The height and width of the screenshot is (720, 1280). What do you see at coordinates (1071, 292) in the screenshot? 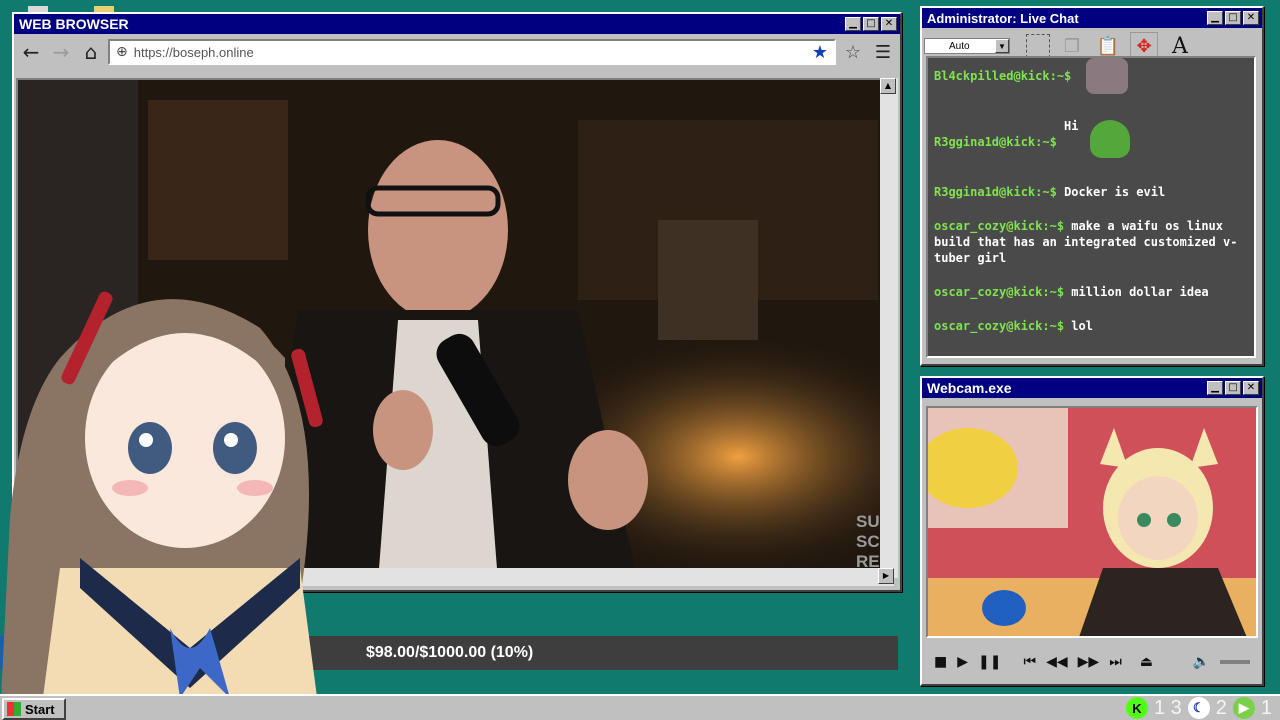
I see `chat-message: oscar_cozy@kick:~$ million dollar idea` at bounding box center [1071, 292].